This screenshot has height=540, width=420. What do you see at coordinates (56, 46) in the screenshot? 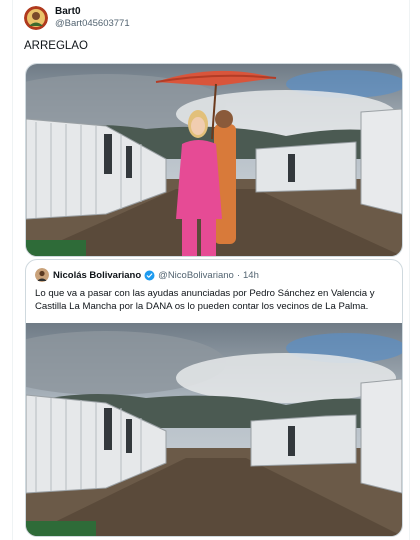
I see `tweet-text: ARREGLAO` at bounding box center [56, 46].